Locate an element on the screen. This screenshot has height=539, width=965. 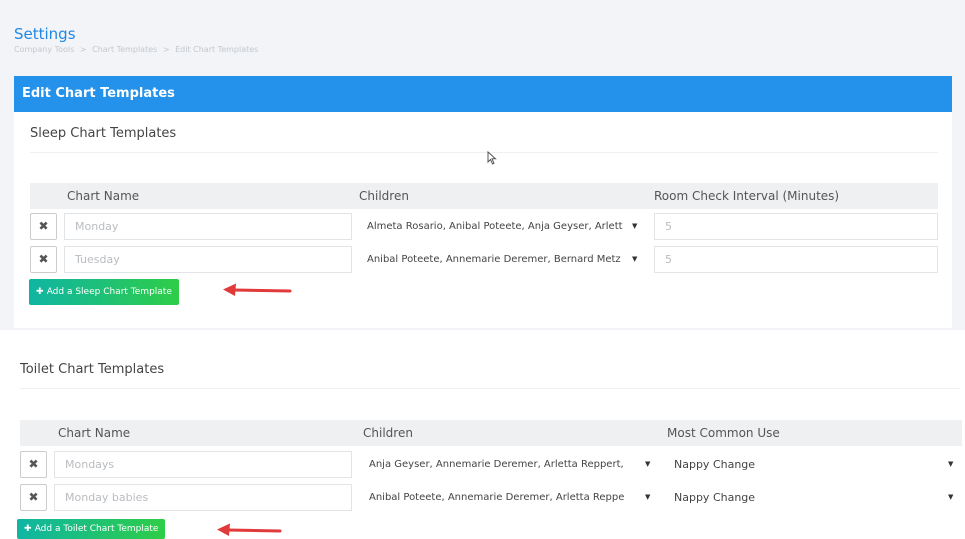
page-title: Settings is located at coordinates (45, 34).